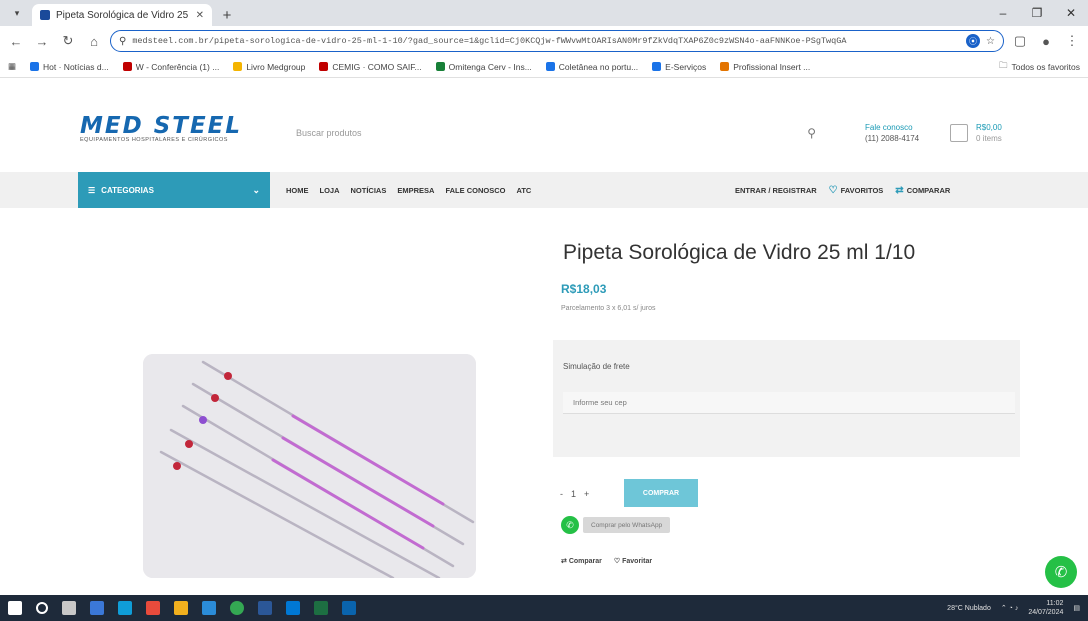  I want to click on contact-block: Fale conosco (11) 2088-4174, so click(892, 133).